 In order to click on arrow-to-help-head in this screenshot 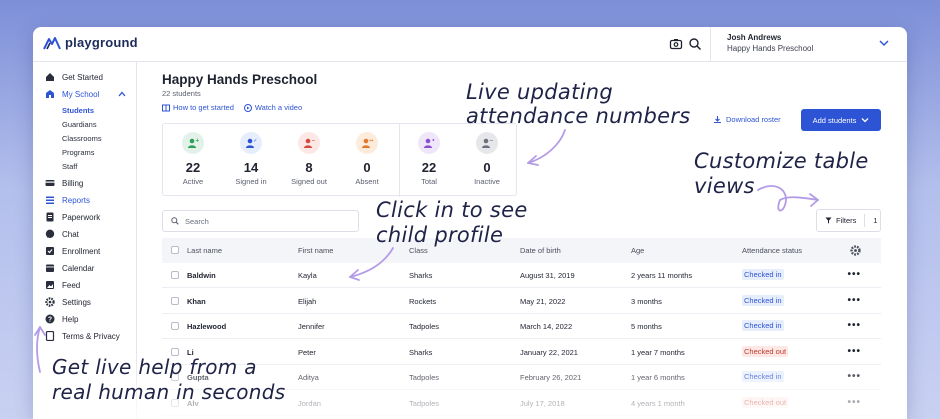, I will do `click(40, 331)`.